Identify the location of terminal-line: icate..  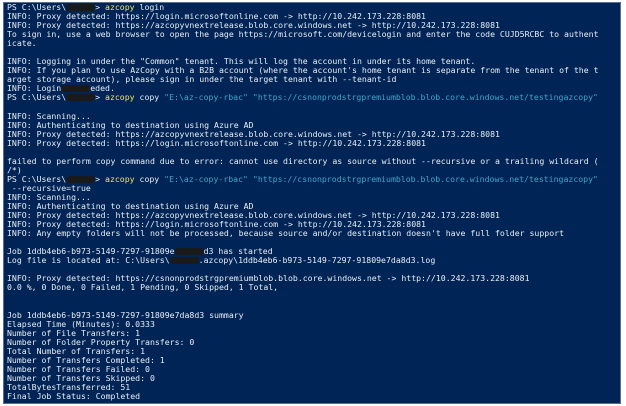
(303, 43).